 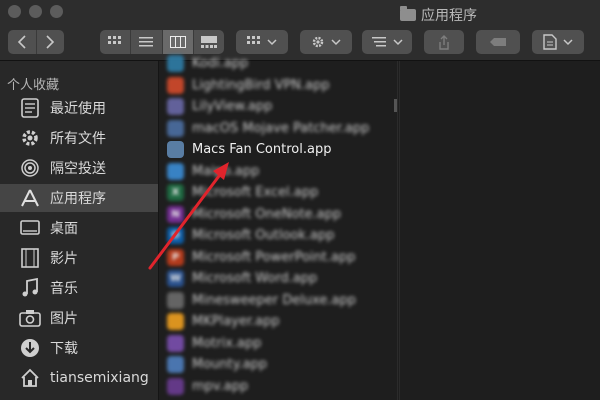 I want to click on file-row: Kodi.app, so click(x=277, y=63).